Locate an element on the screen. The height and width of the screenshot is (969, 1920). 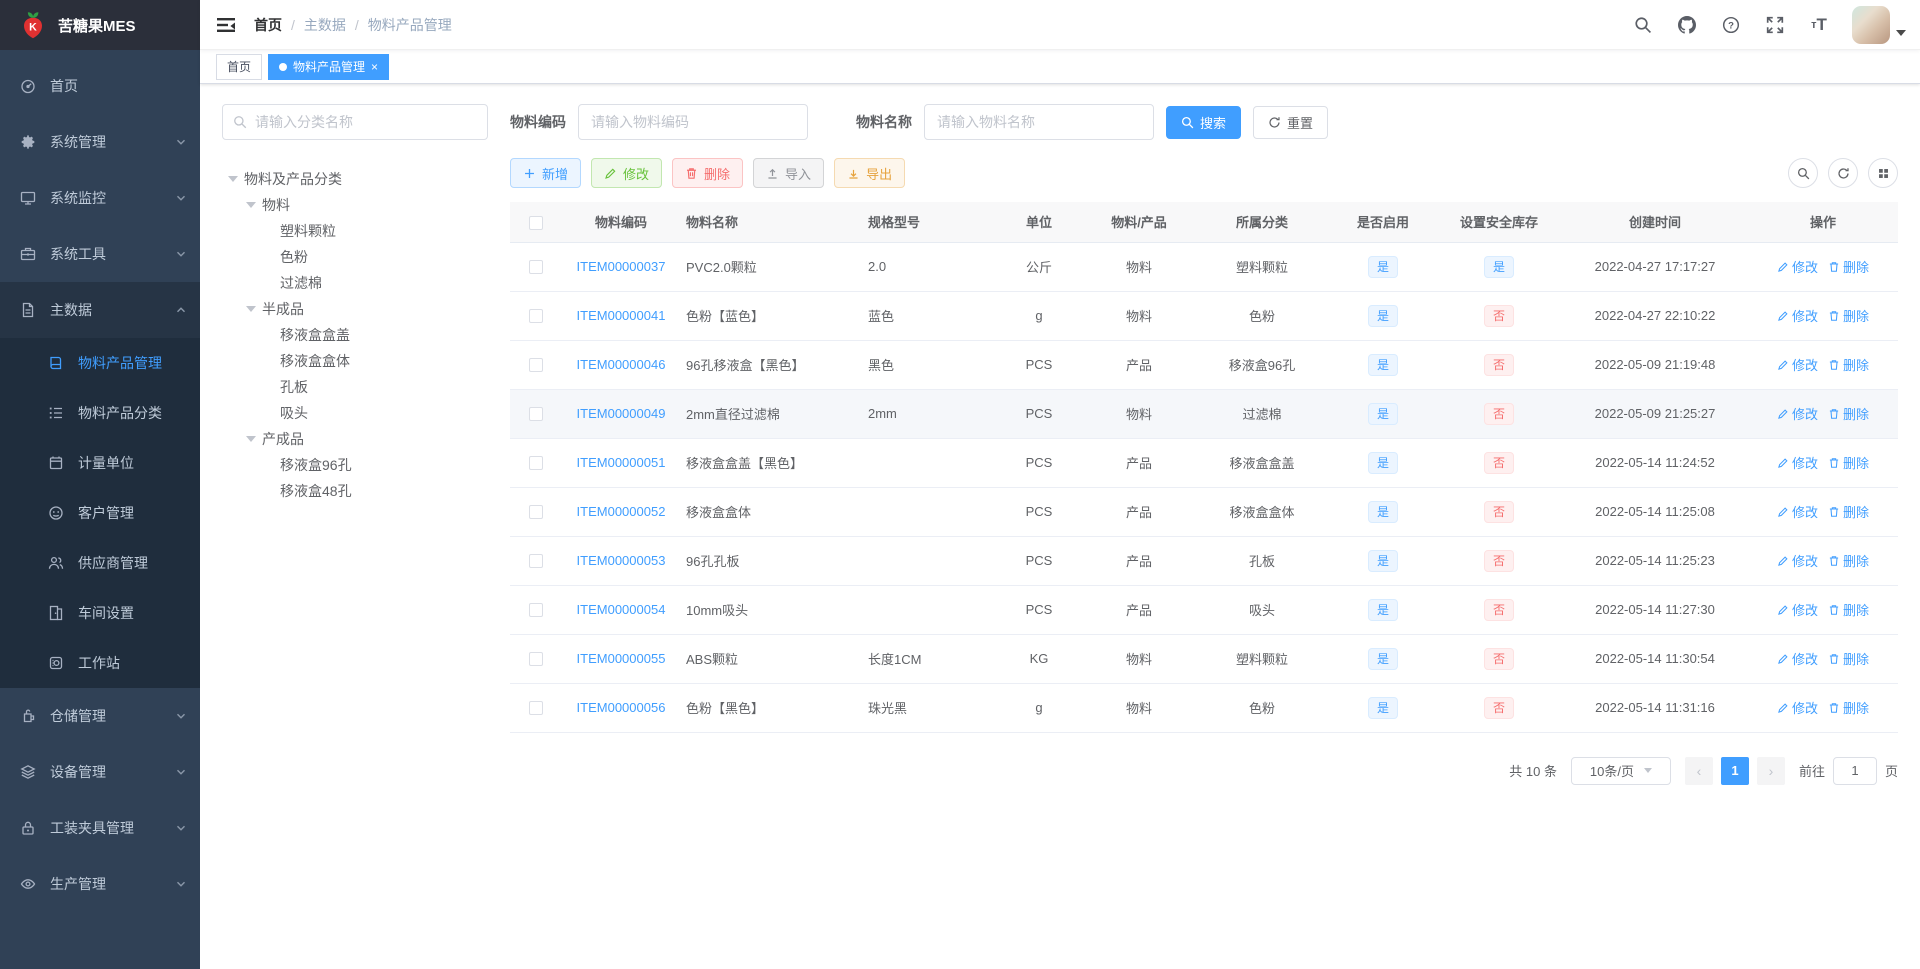
sidebar-item-system-monitor: 系统监控 is located at coordinates (100, 198).